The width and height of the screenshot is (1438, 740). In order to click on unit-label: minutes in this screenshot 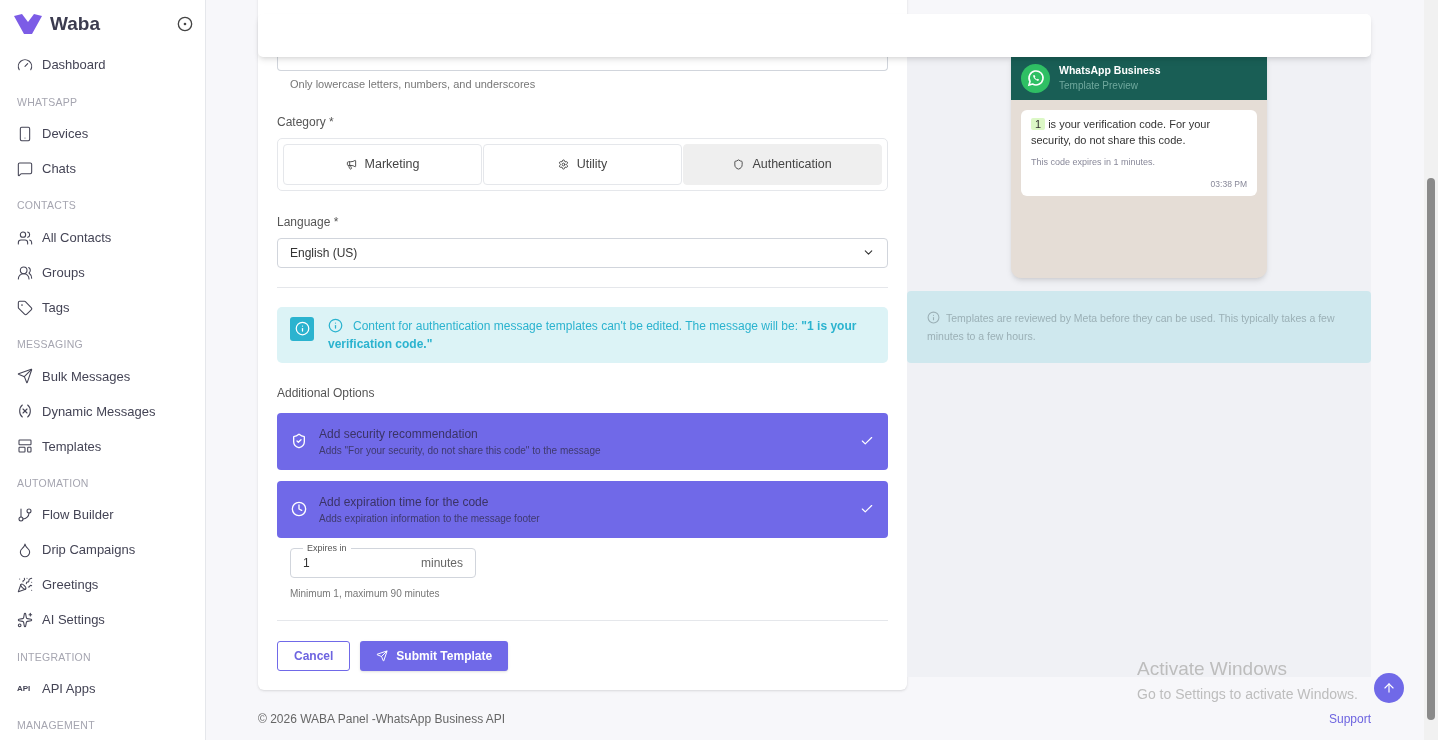, I will do `click(441, 563)`.